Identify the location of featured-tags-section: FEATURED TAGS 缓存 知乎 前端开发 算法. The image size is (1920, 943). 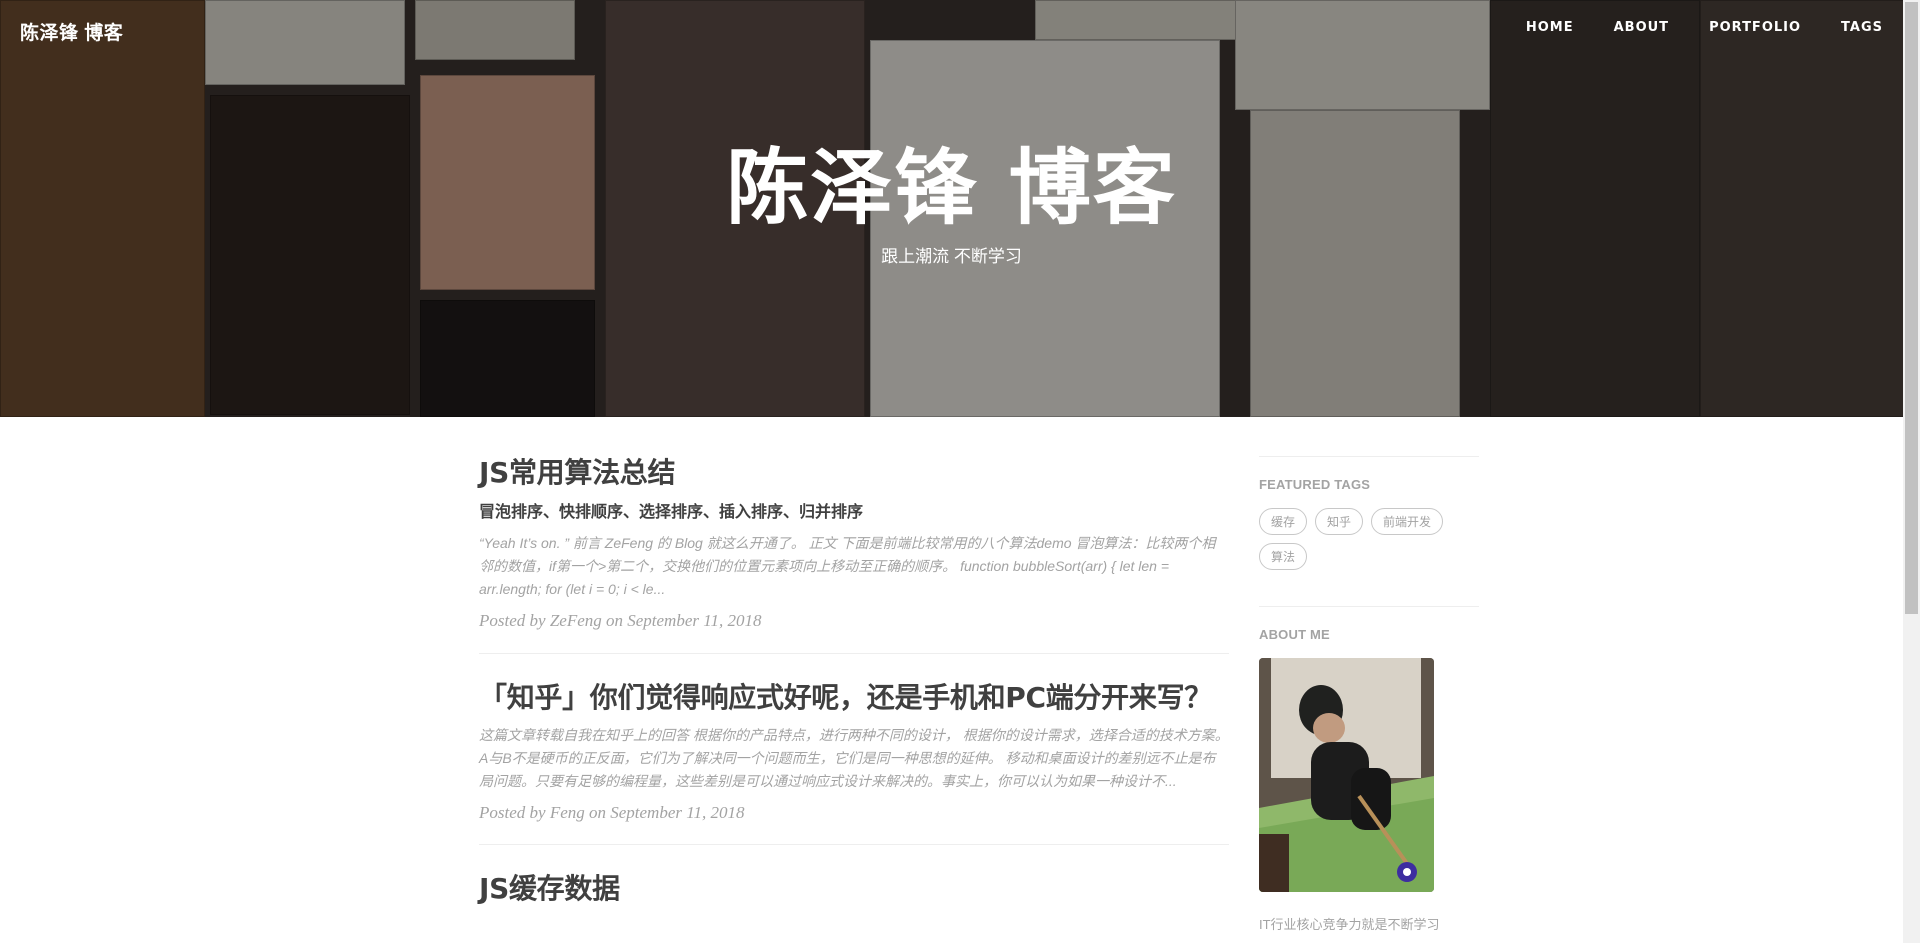
(1369, 517).